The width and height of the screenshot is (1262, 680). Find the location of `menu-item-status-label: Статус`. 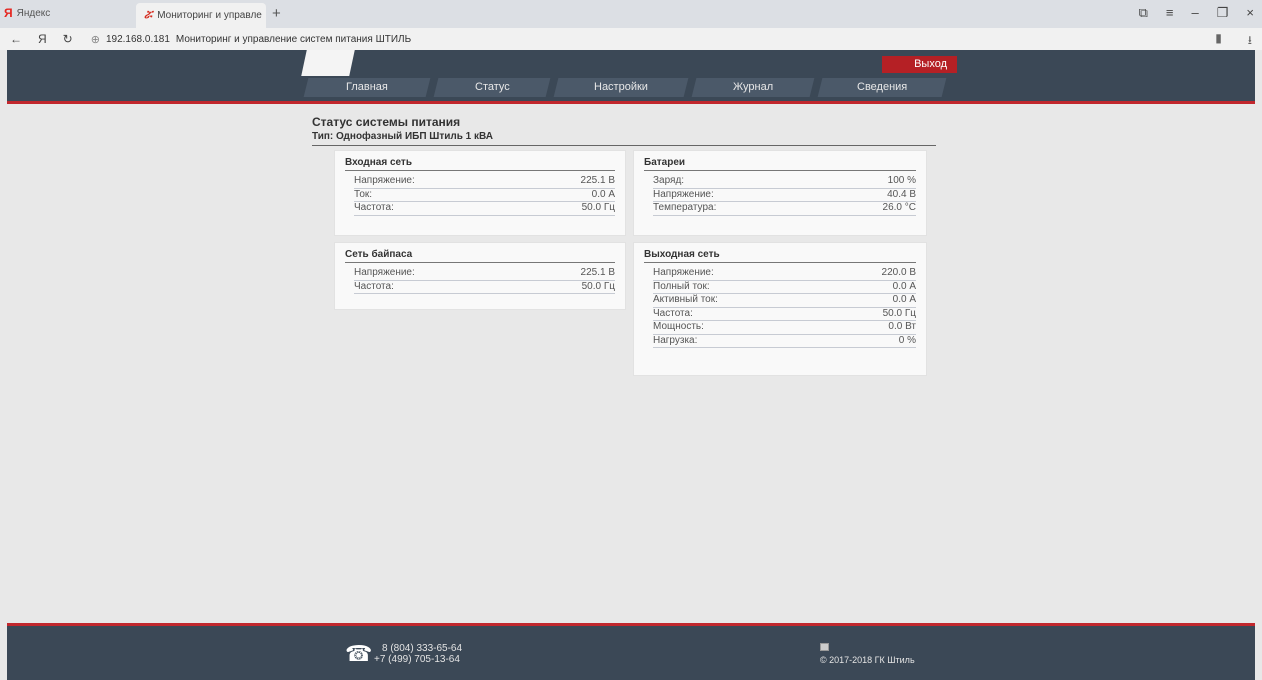

menu-item-status-label: Статус is located at coordinates (492, 87).